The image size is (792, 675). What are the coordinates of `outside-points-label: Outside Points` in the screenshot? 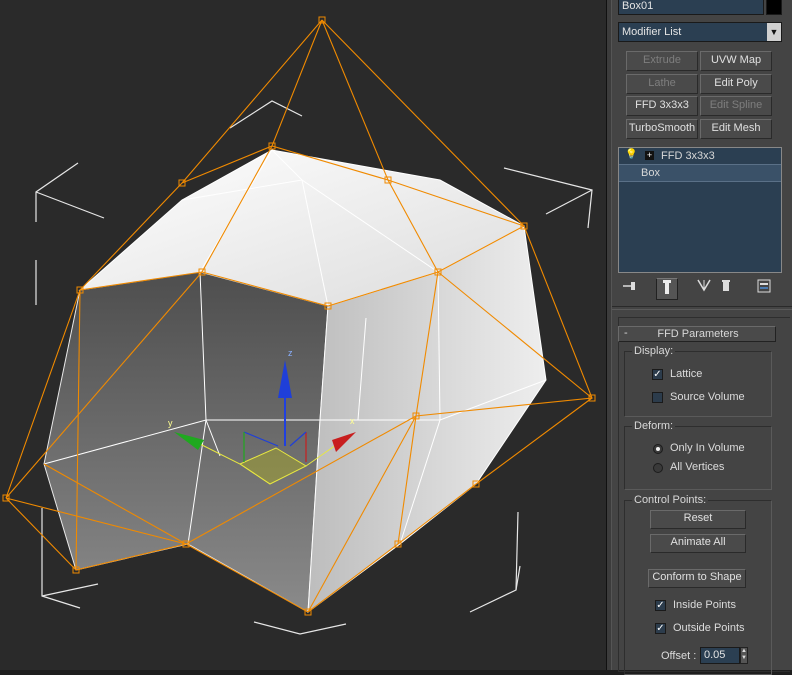 It's located at (709, 628).